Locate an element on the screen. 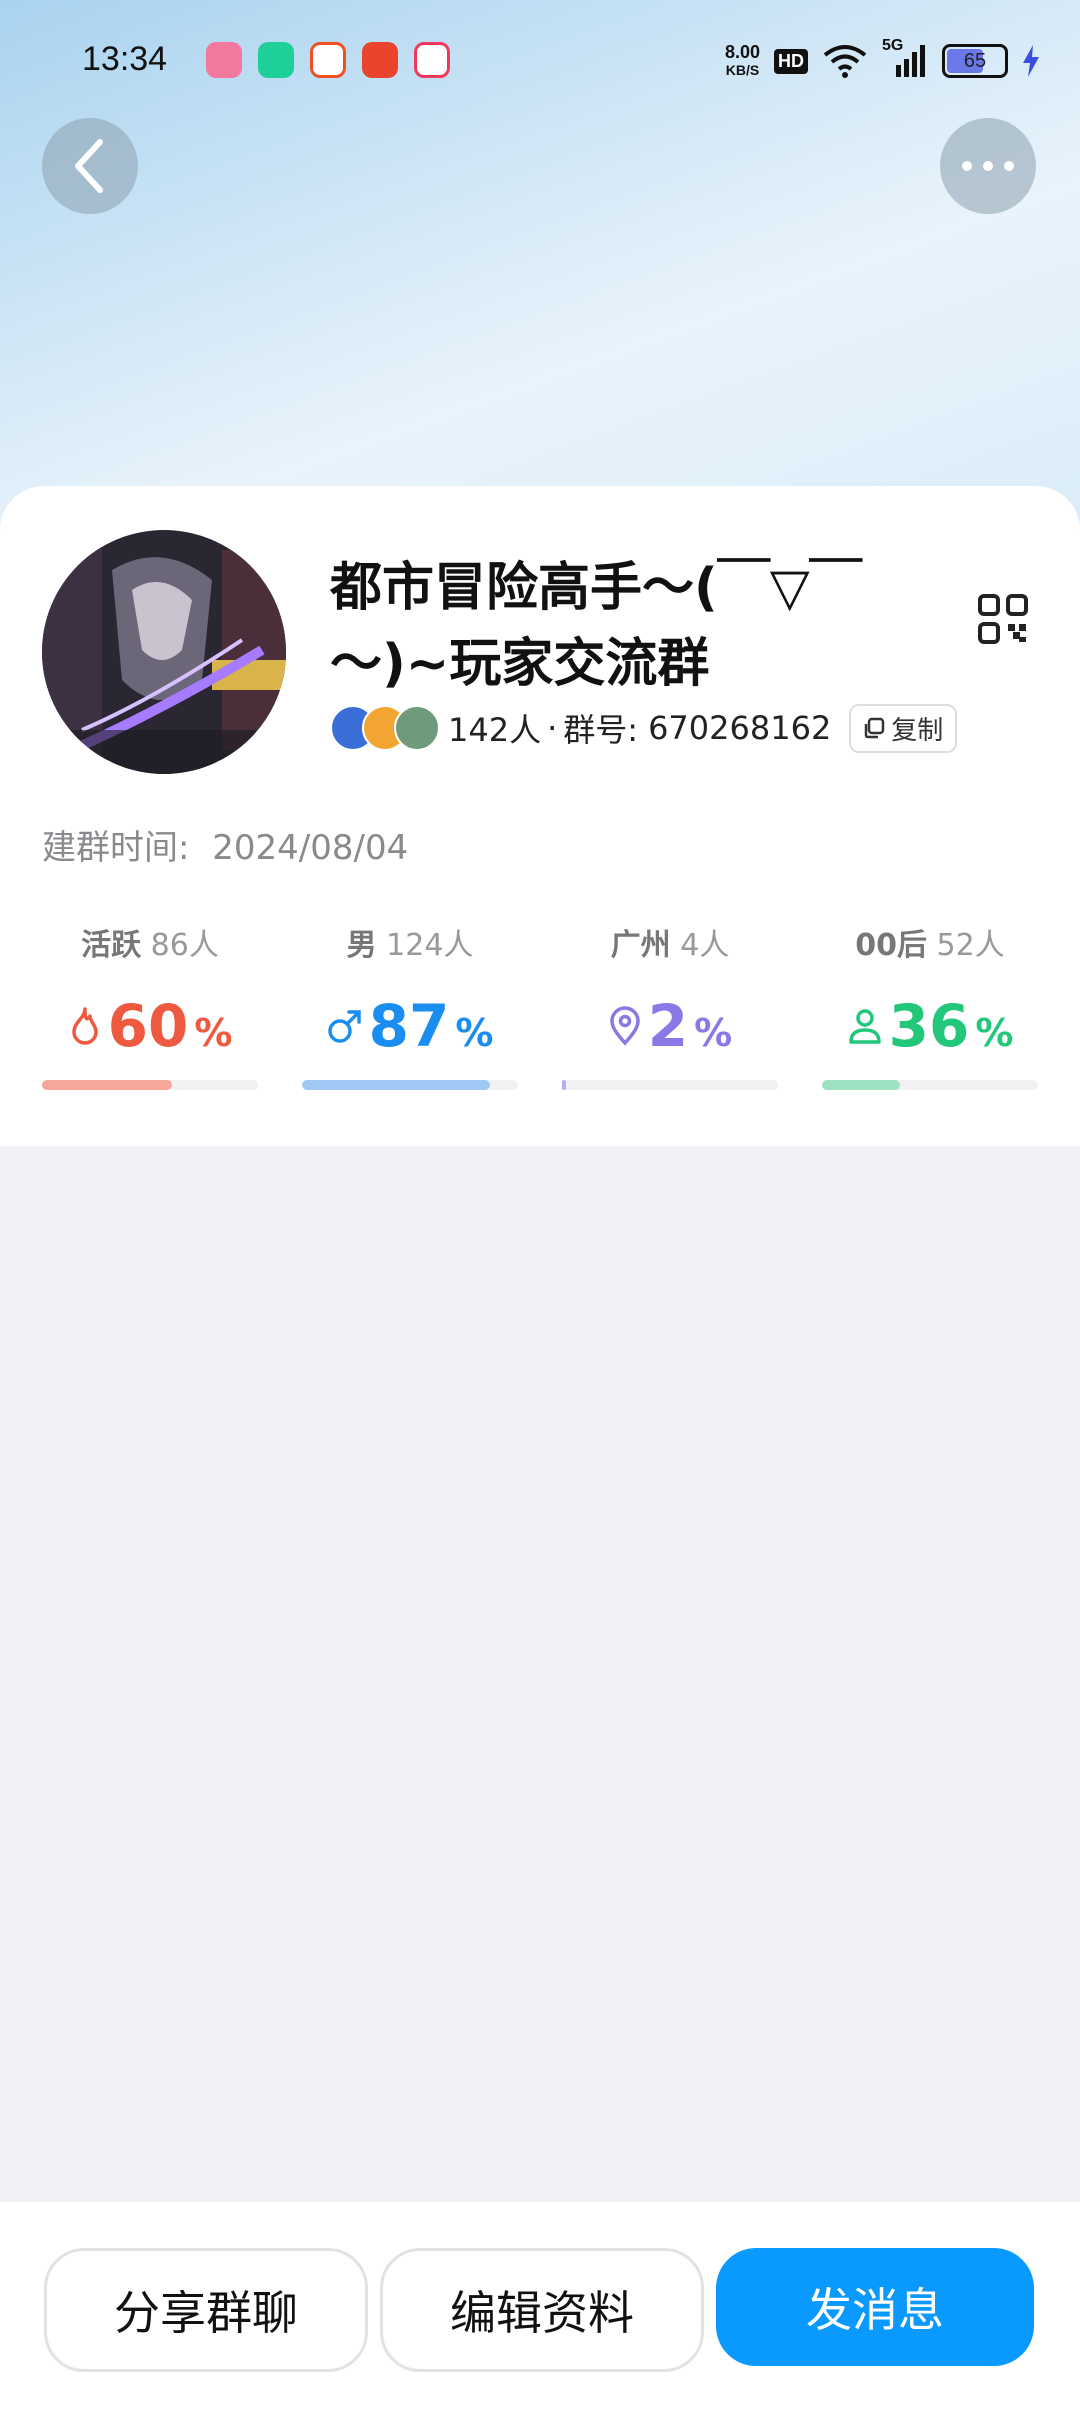 Image resolution: width=1080 pixels, height=2412 pixels. created-time: 建群时间: 2024/08/04 is located at coordinates (225, 844).